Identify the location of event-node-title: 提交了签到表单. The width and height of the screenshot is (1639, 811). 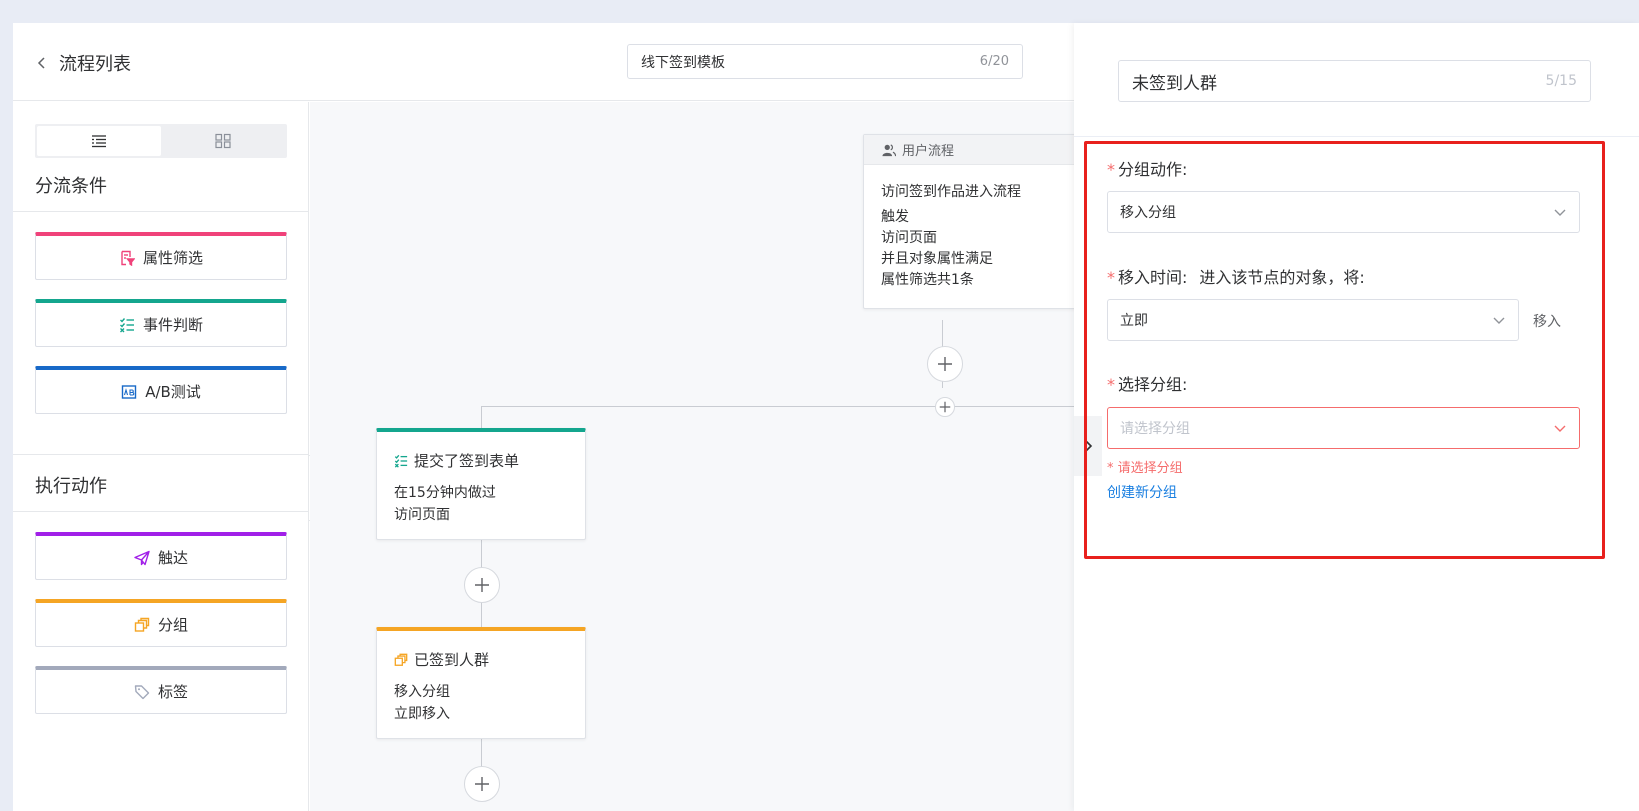
(456, 460).